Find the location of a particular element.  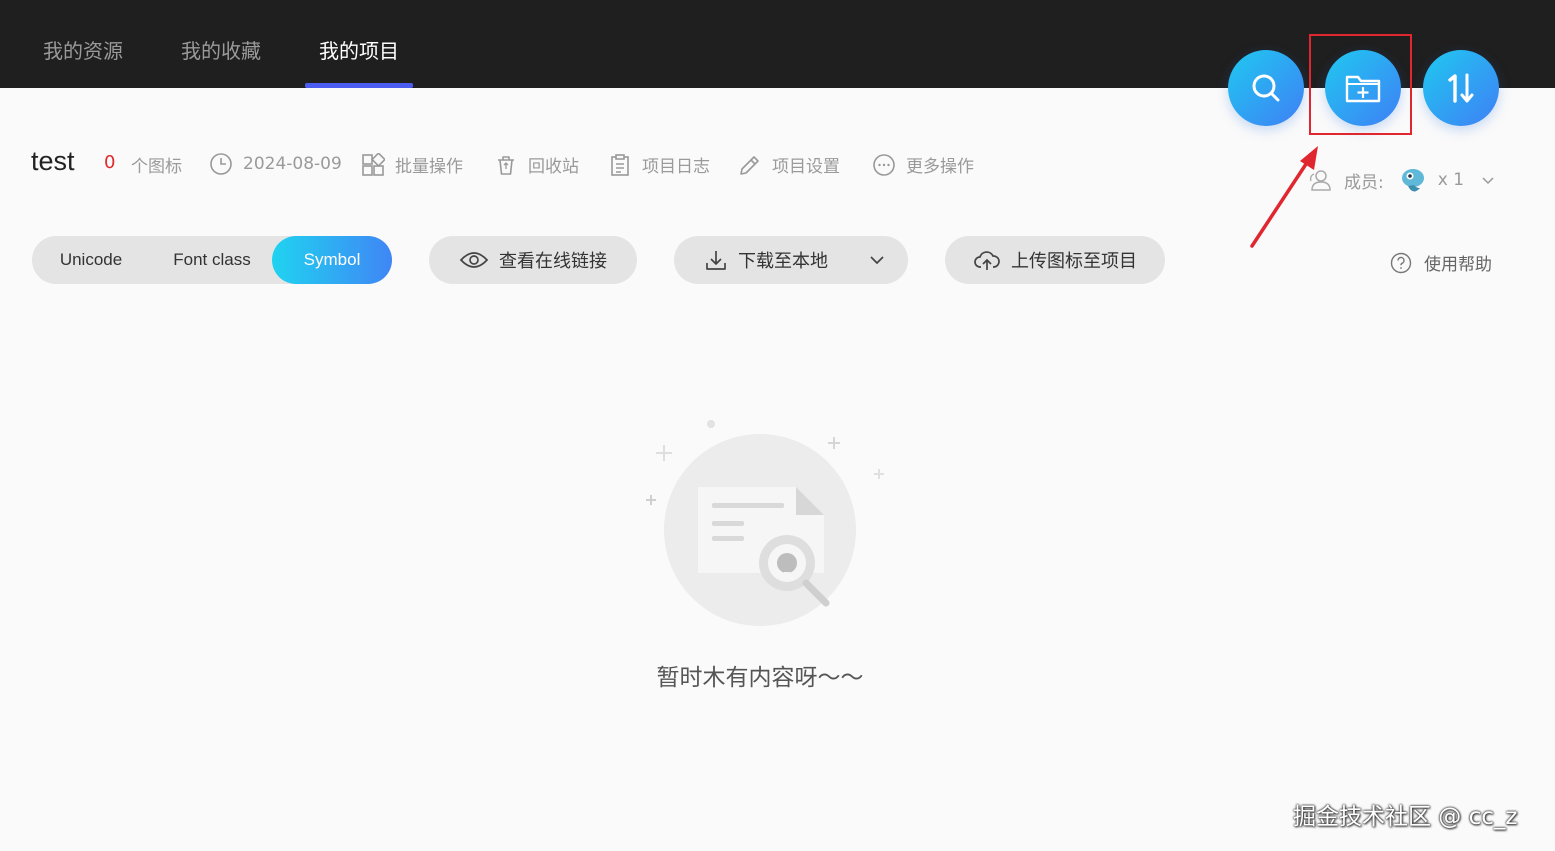

icon-count-unit-label: 个图标 is located at coordinates (156, 167).